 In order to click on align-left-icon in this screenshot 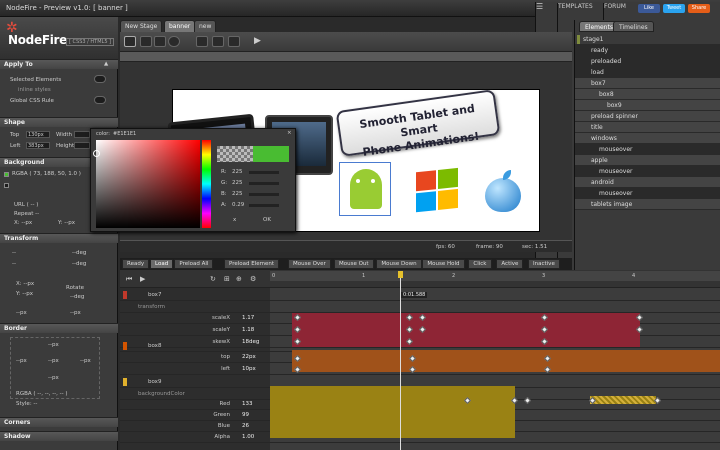, I will do `click(202, 41)`.